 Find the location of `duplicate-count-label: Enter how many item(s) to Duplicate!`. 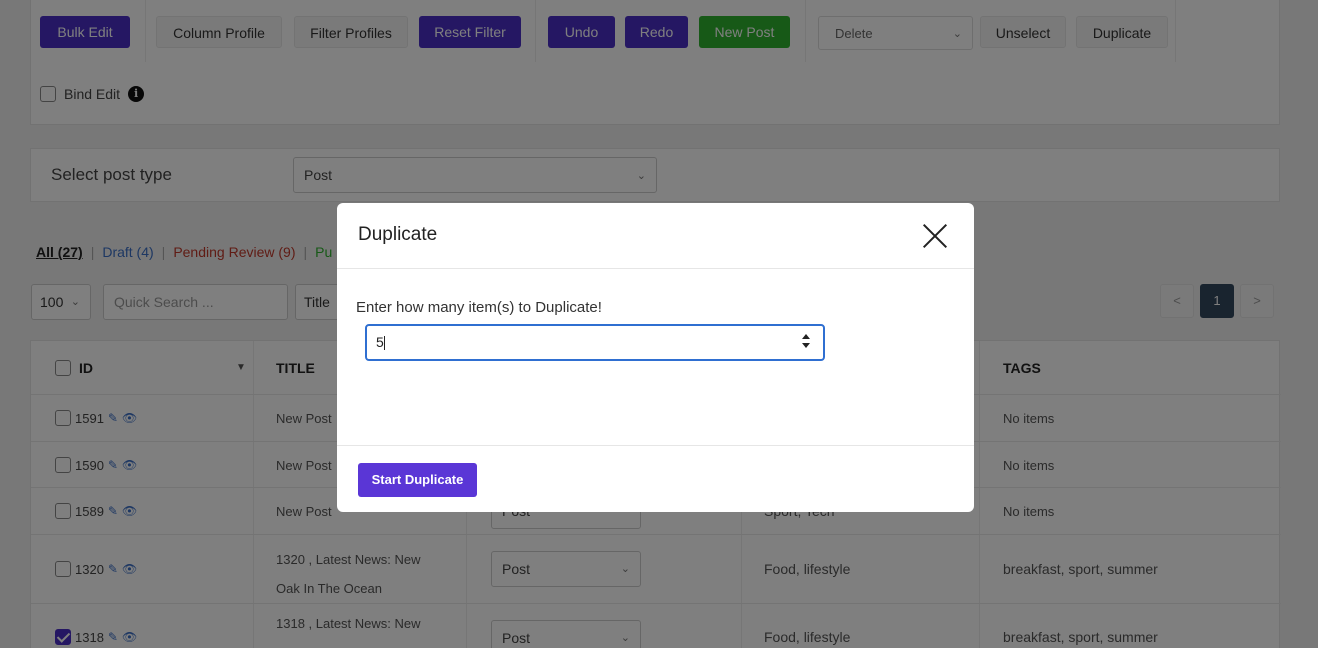

duplicate-count-label: Enter how many item(s) to Duplicate! is located at coordinates (479, 307).